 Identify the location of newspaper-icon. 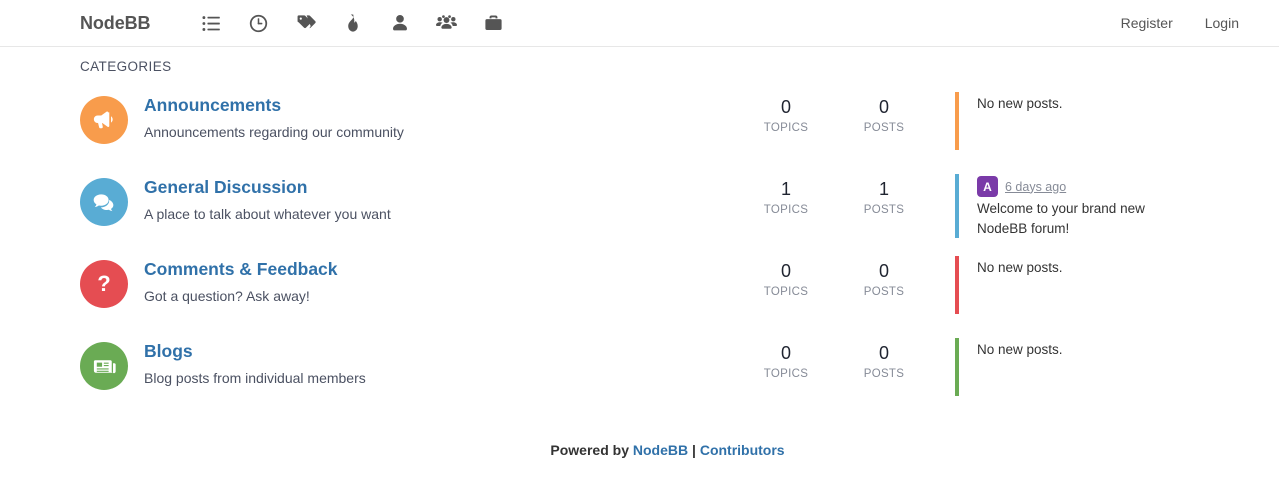
(104, 366).